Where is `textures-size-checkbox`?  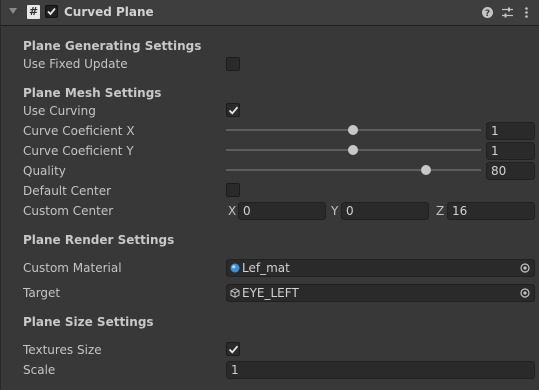 textures-size-checkbox is located at coordinates (233, 349).